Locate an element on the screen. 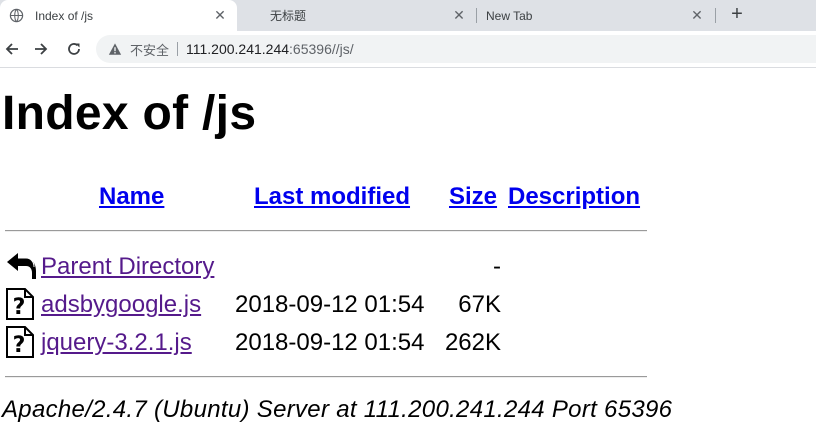 Image resolution: width=816 pixels, height=446 pixels. column-header-last-modified: Last modified is located at coordinates (332, 197).